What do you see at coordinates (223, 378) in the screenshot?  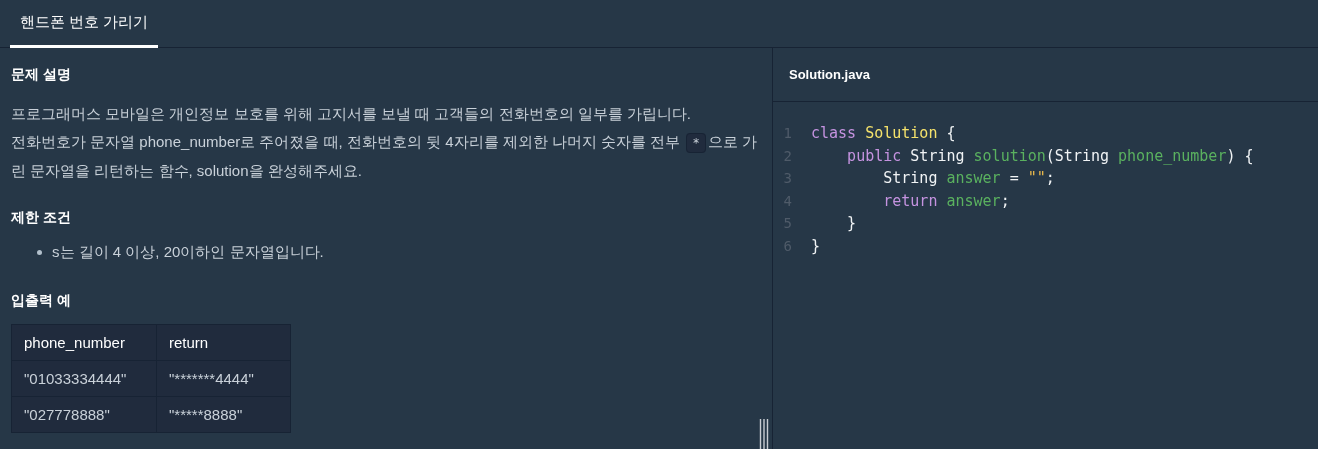 I see `table-cell: "*******4444"` at bounding box center [223, 378].